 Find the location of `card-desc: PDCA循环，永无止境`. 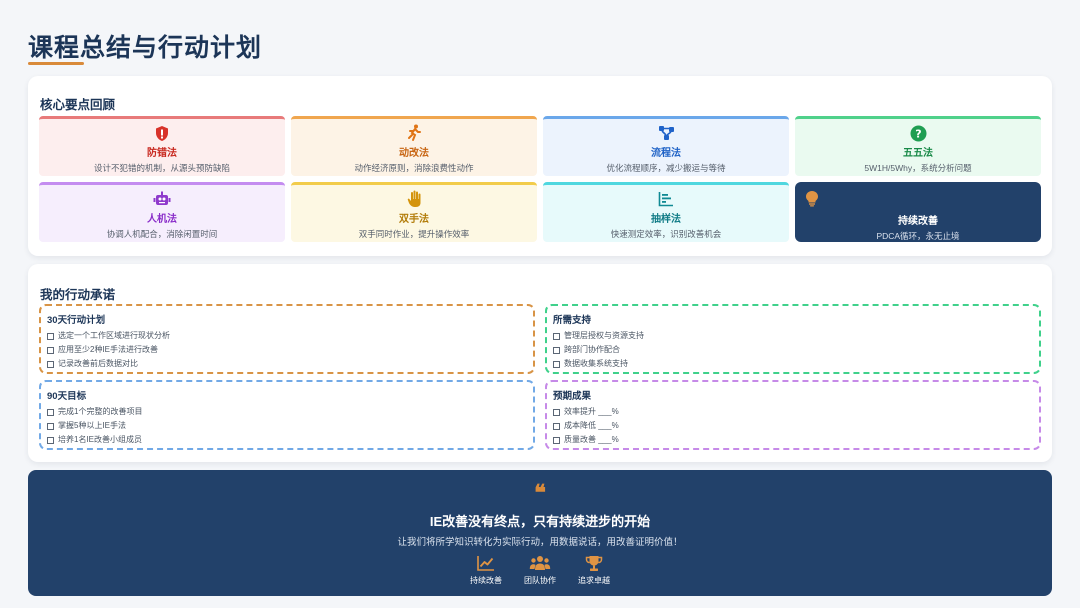

card-desc: PDCA循环，永无止境 is located at coordinates (918, 236).